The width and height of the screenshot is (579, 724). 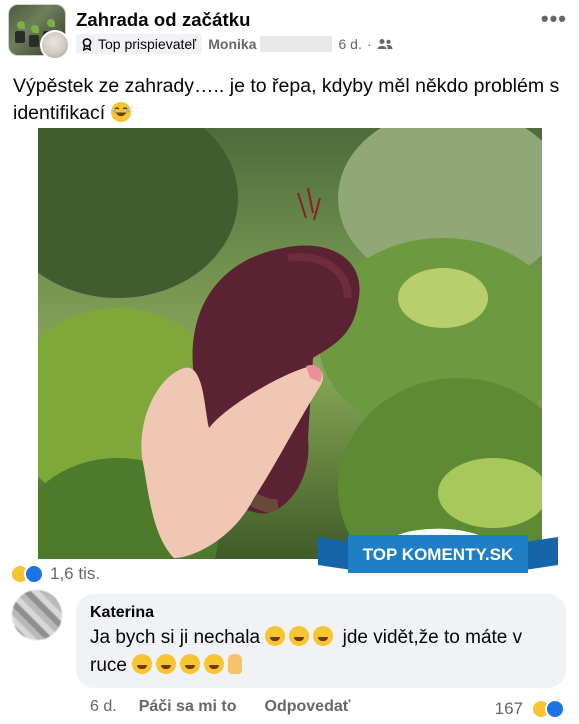 What do you see at coordinates (321, 613) in the screenshot?
I see `comment-author: Katerina` at bounding box center [321, 613].